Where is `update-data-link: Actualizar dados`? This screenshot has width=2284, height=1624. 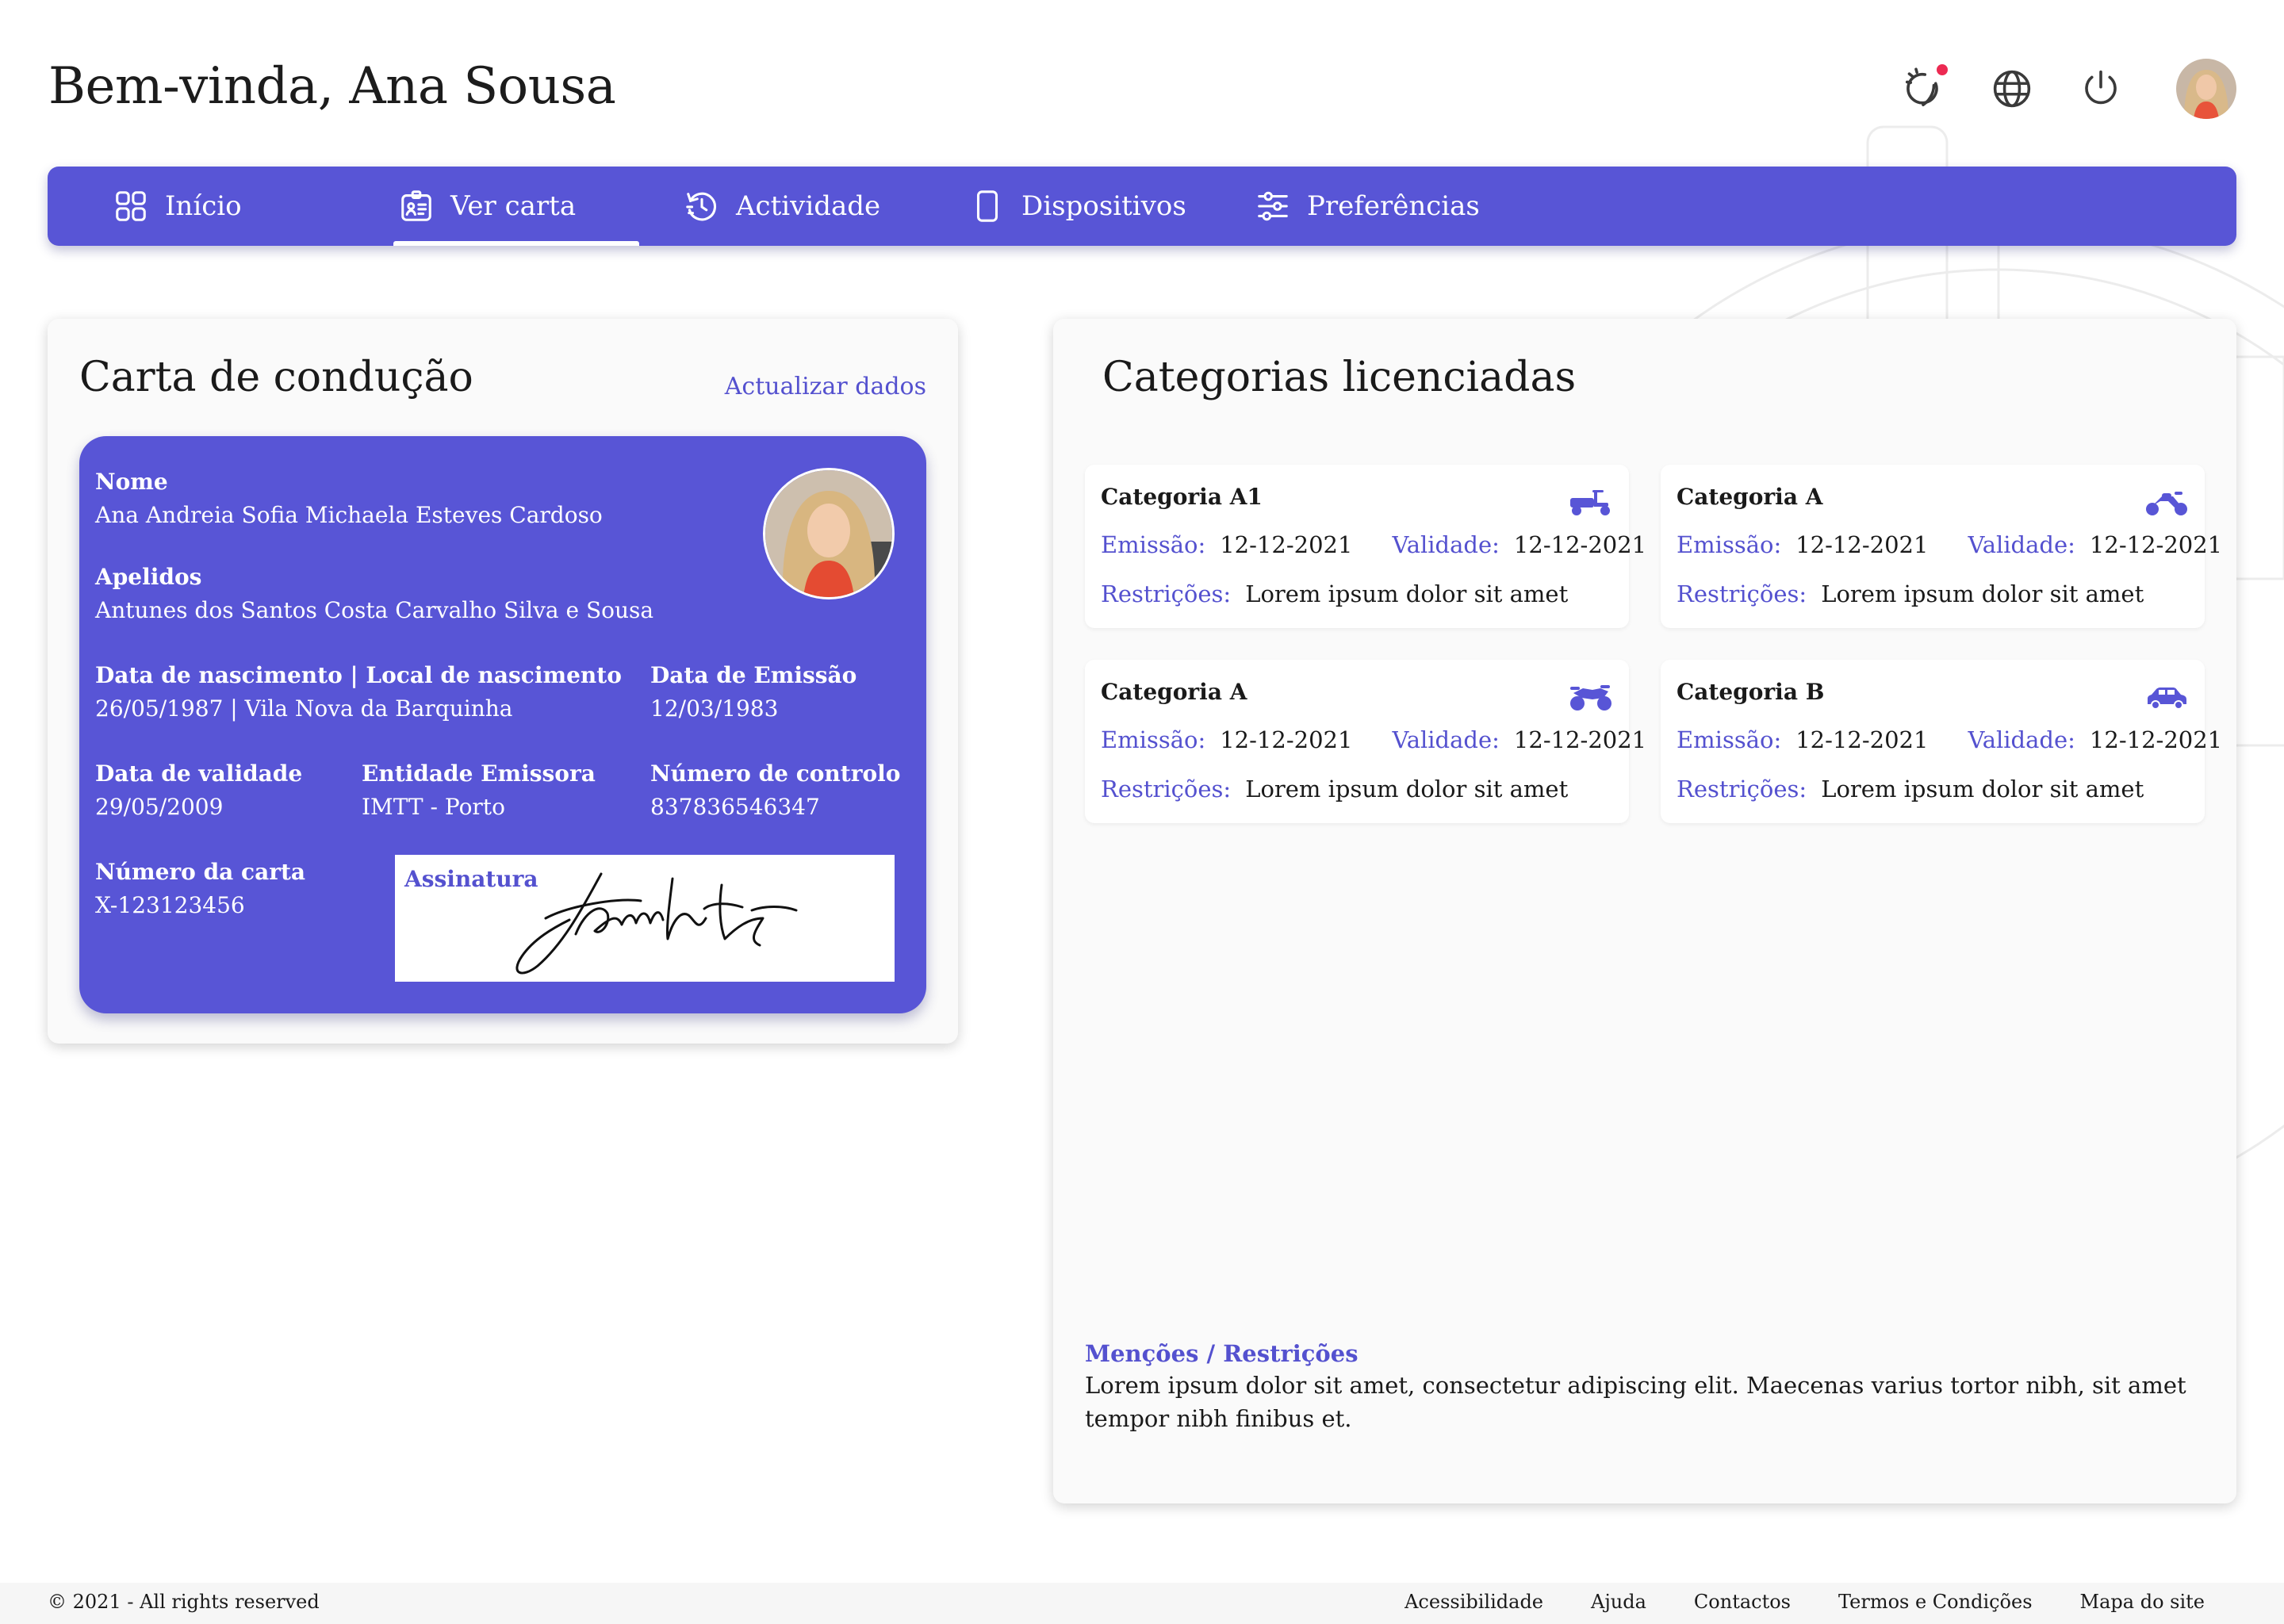
update-data-link: Actualizar dados is located at coordinates (825, 386).